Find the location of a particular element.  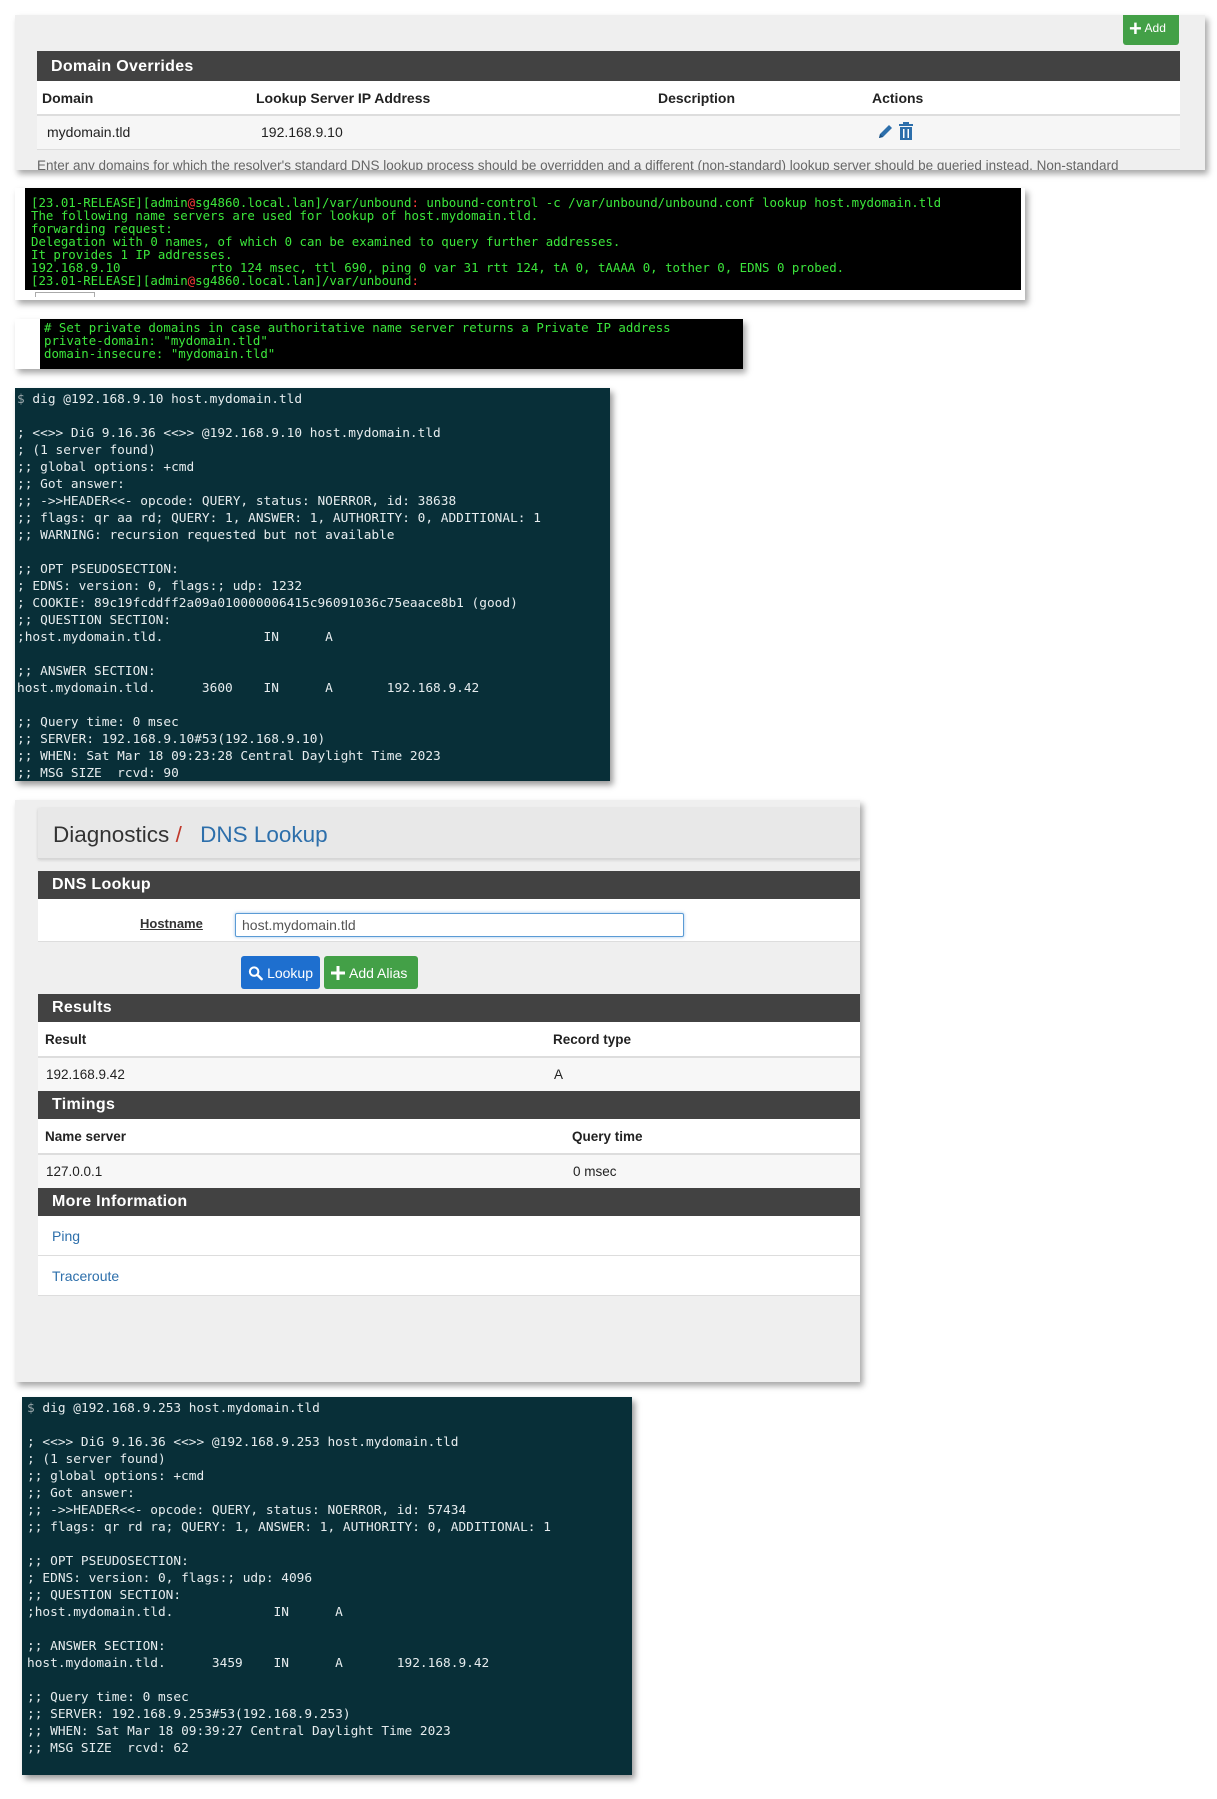

breadcrumb-parent: Diagnostics is located at coordinates (111, 834).